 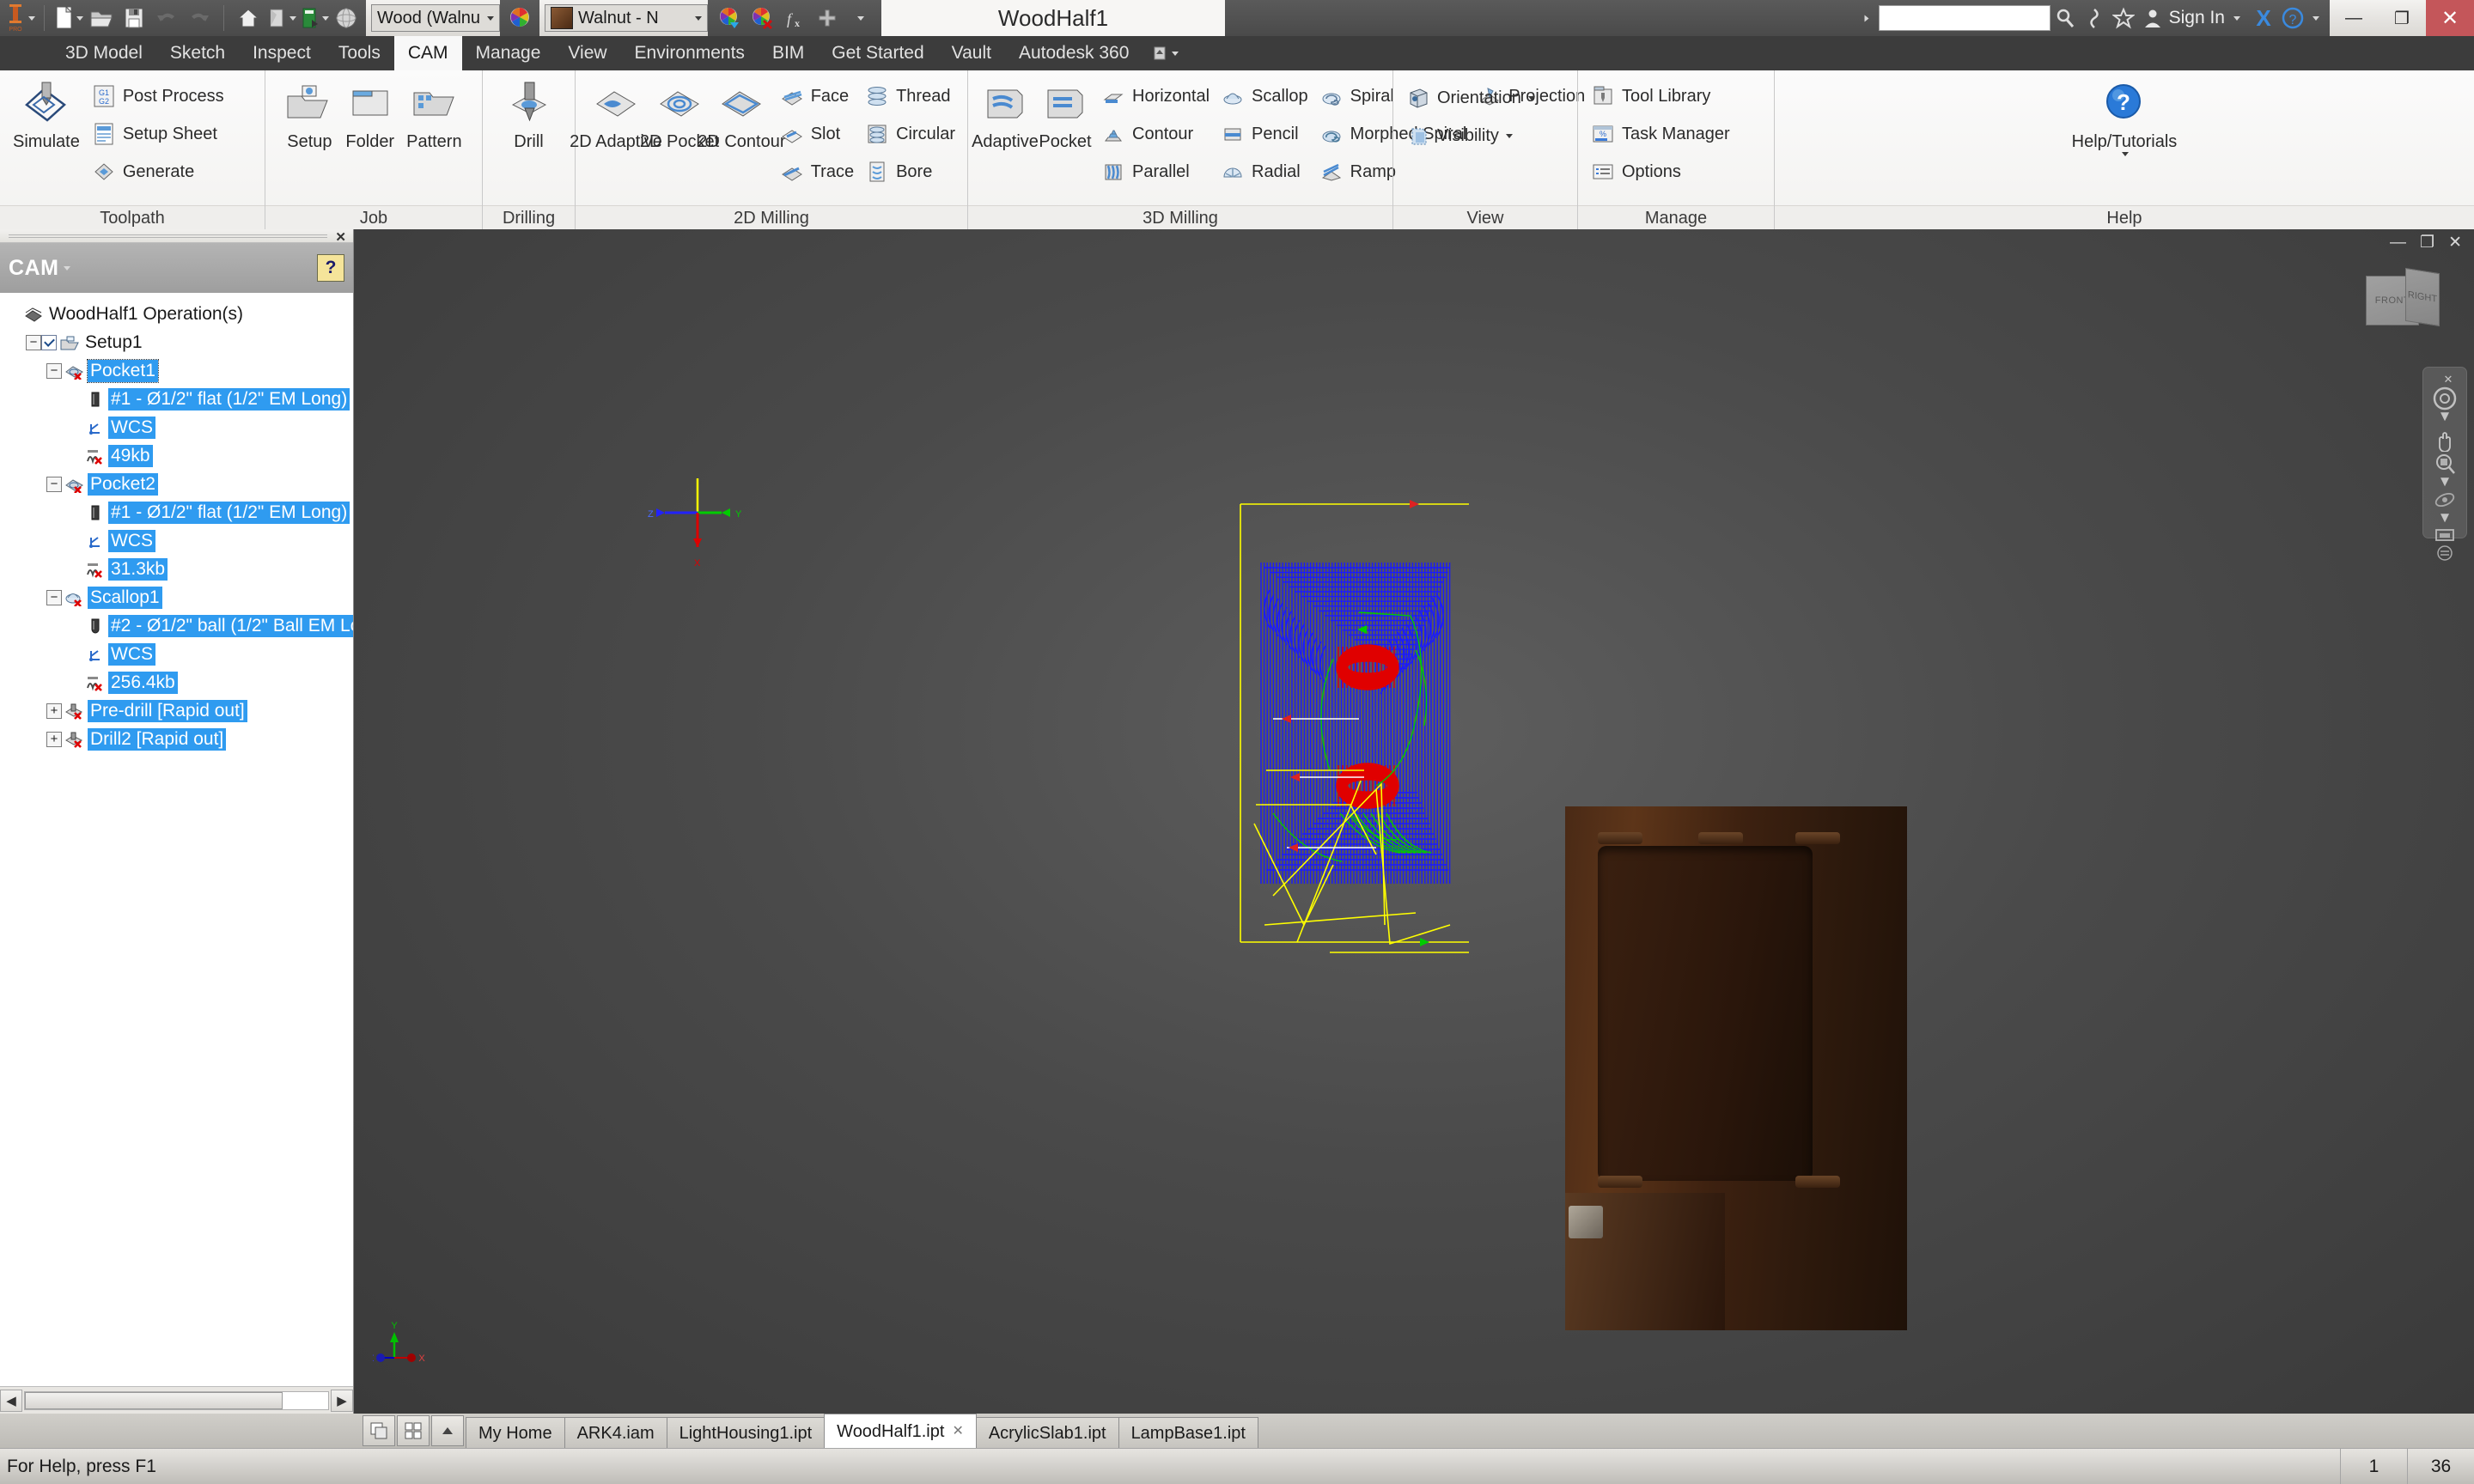 What do you see at coordinates (197, 53) in the screenshot?
I see `tab-sketch: Sketch` at bounding box center [197, 53].